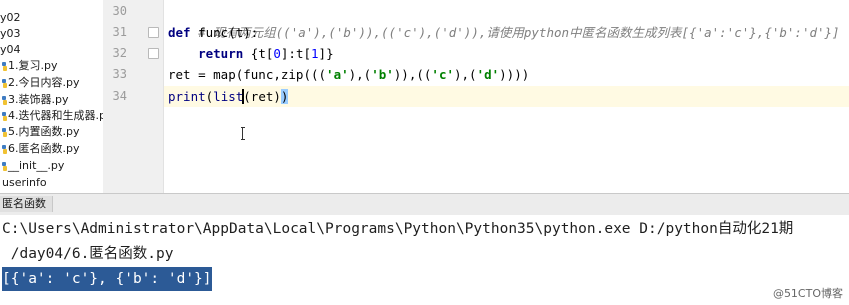 The height and width of the screenshot is (305, 849). What do you see at coordinates (262, 96) in the screenshot?
I see `code-text: (ret)` at bounding box center [262, 96].